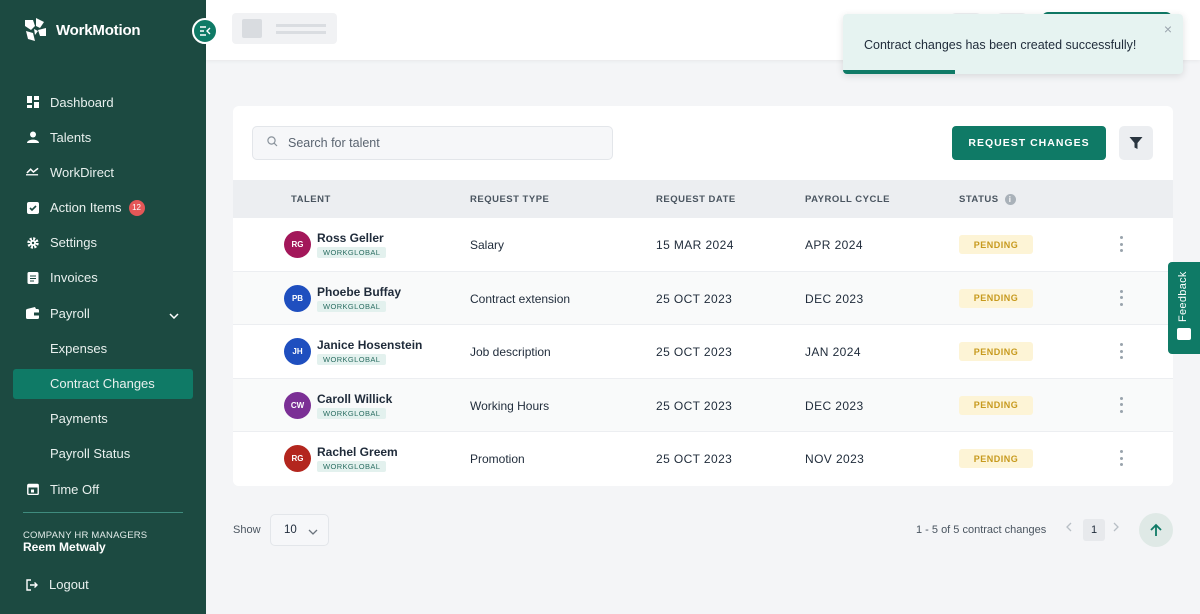 This screenshot has height=614, width=1200. I want to click on sidebar-item-contract-changes: Contract Changes, so click(103, 383).